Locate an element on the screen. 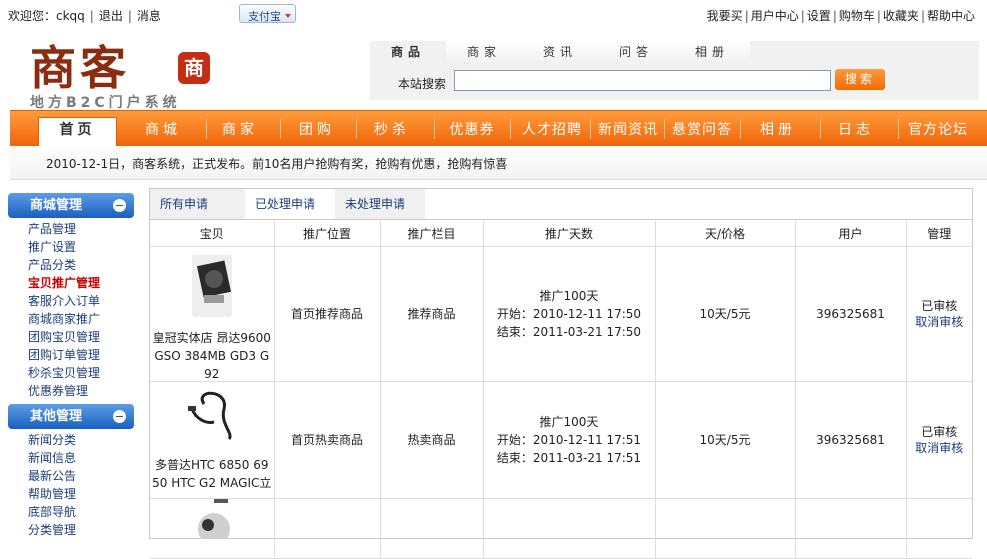 This screenshot has width=987, height=559. start-date: 开始：2010-12-11 17:50 is located at coordinates (569, 313).